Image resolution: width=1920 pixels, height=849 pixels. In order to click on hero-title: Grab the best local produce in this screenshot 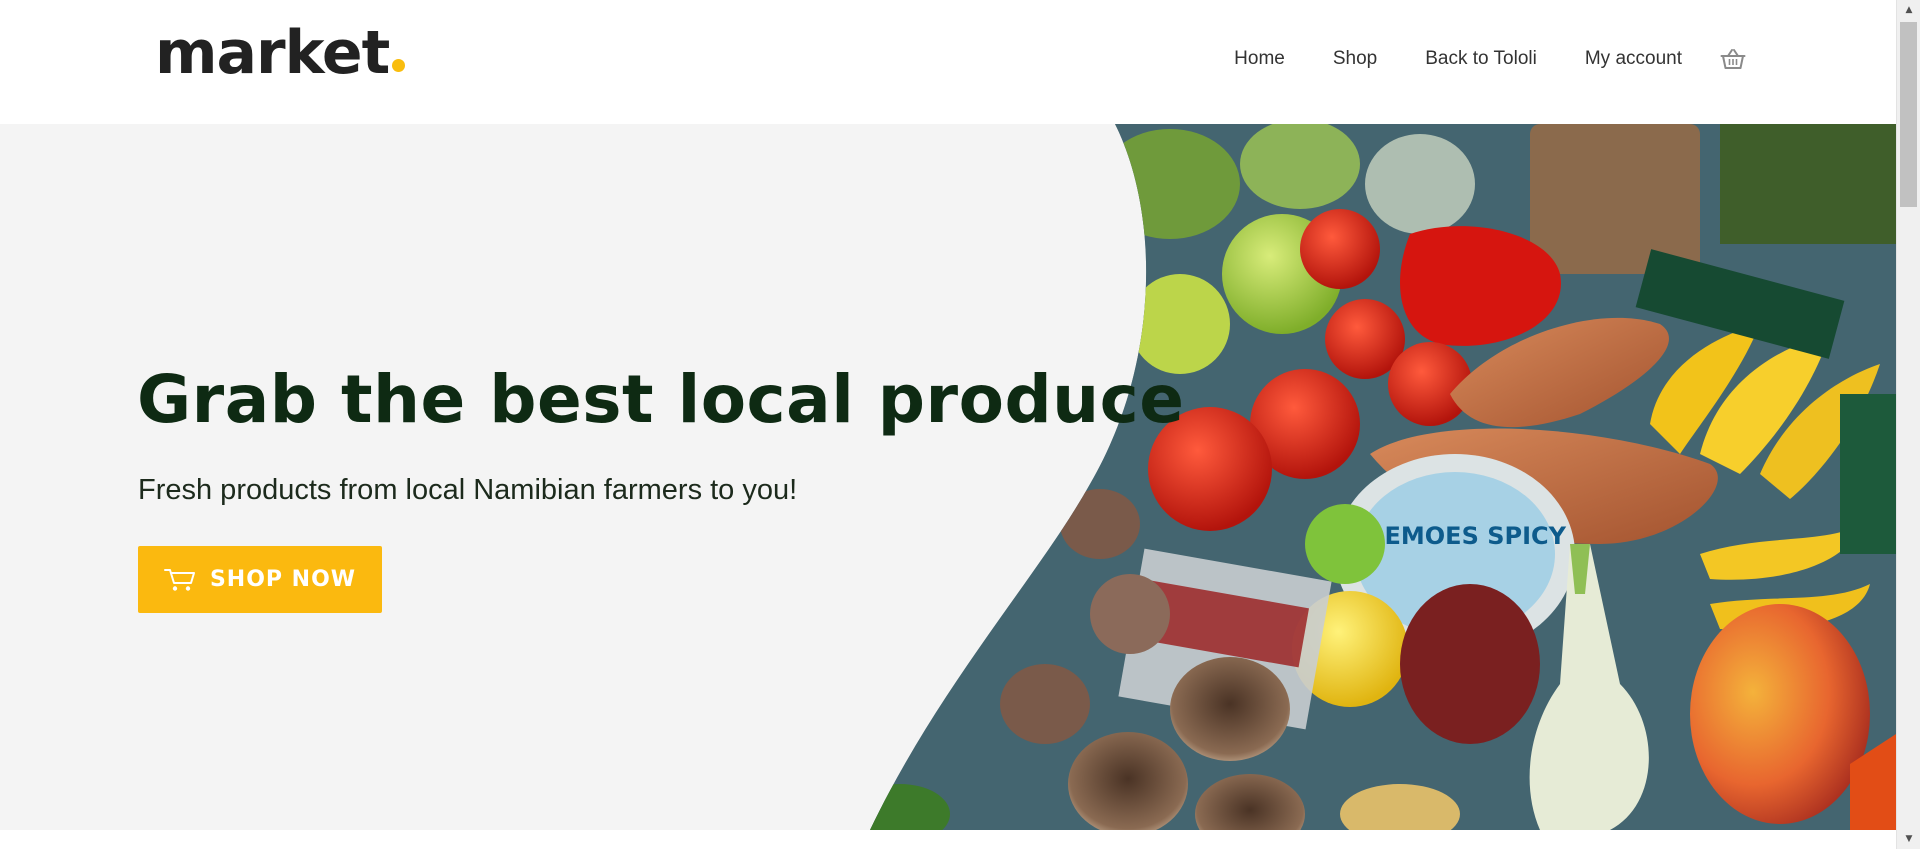, I will do `click(661, 399)`.